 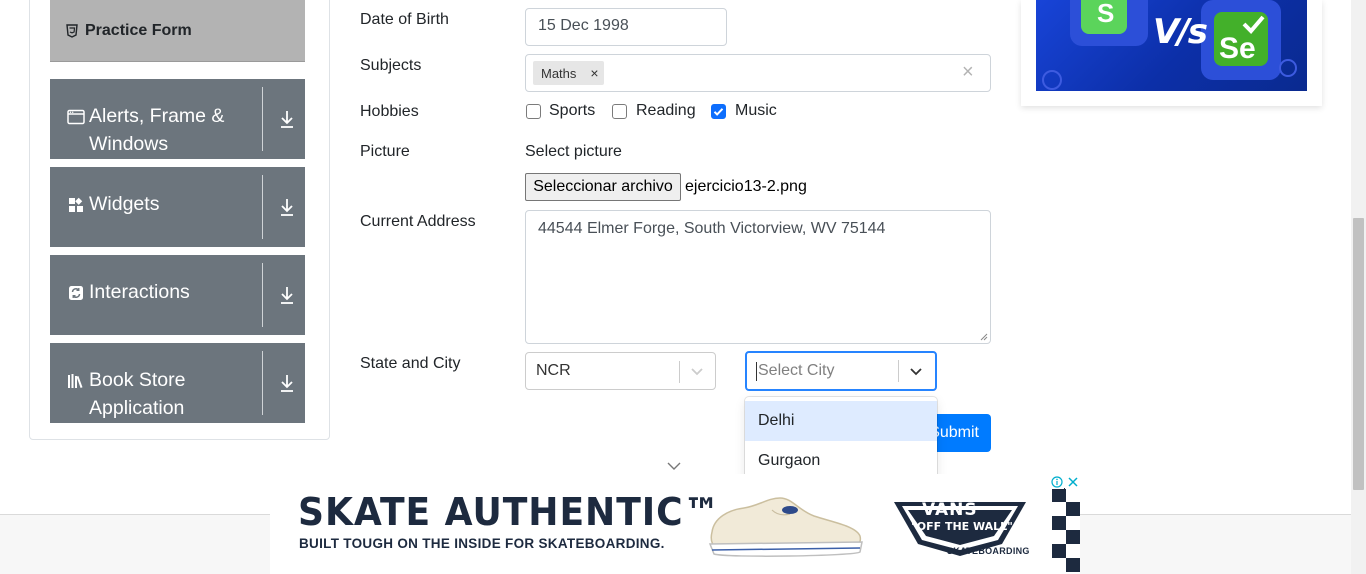 I want to click on ad-close-icon, so click(x=1072, y=481).